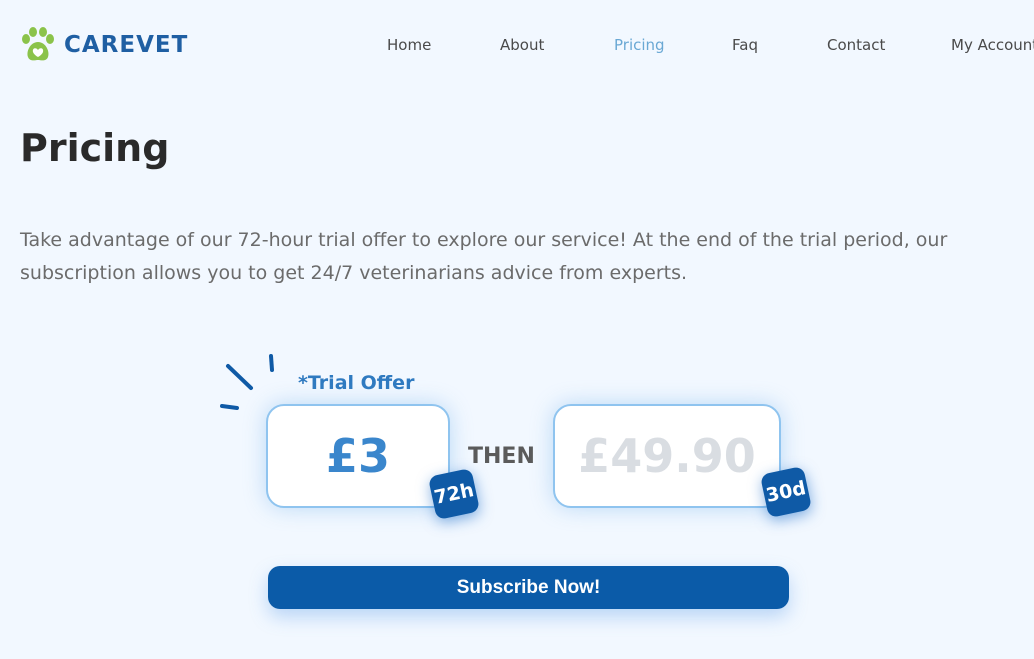 Image resolution: width=1034 pixels, height=659 pixels. I want to click on page-title: Pricing, so click(95, 148).